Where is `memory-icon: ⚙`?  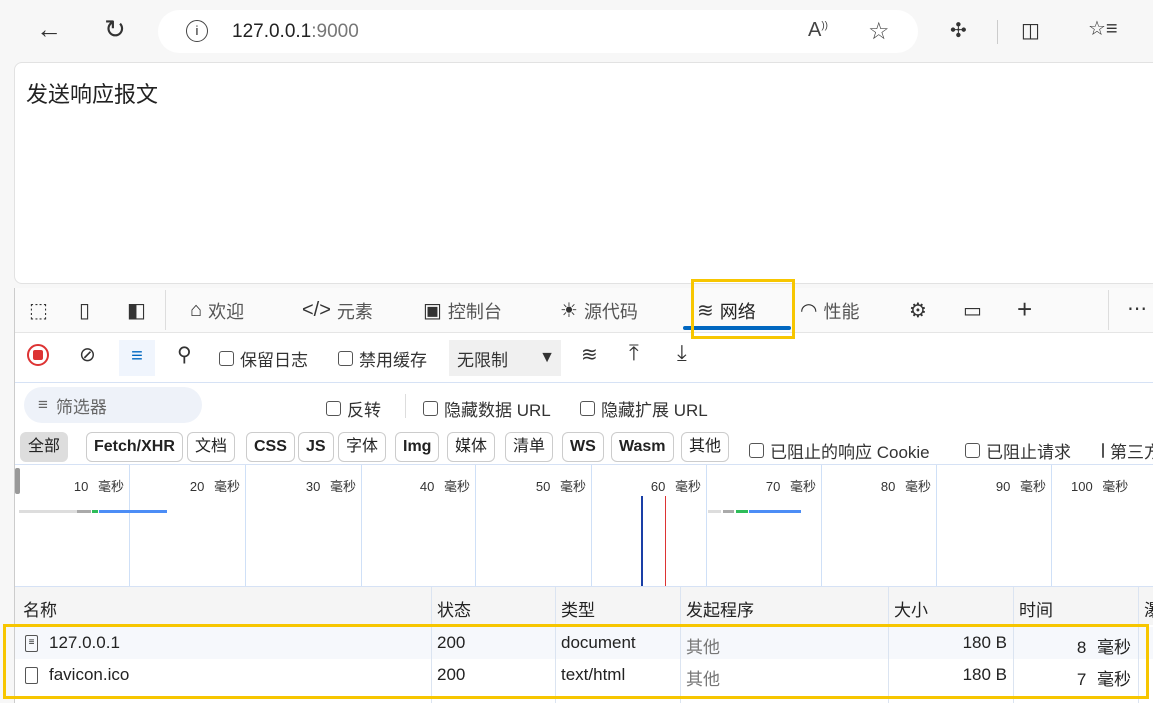 memory-icon: ⚙ is located at coordinates (918, 310).